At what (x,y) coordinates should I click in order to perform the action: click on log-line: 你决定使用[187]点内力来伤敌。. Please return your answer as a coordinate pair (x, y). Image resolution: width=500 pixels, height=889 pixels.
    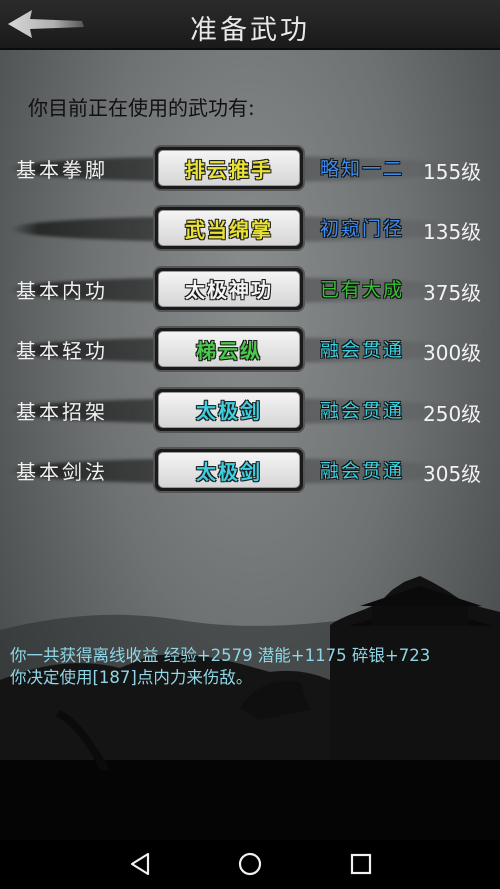
    Looking at the image, I should click on (131, 677).